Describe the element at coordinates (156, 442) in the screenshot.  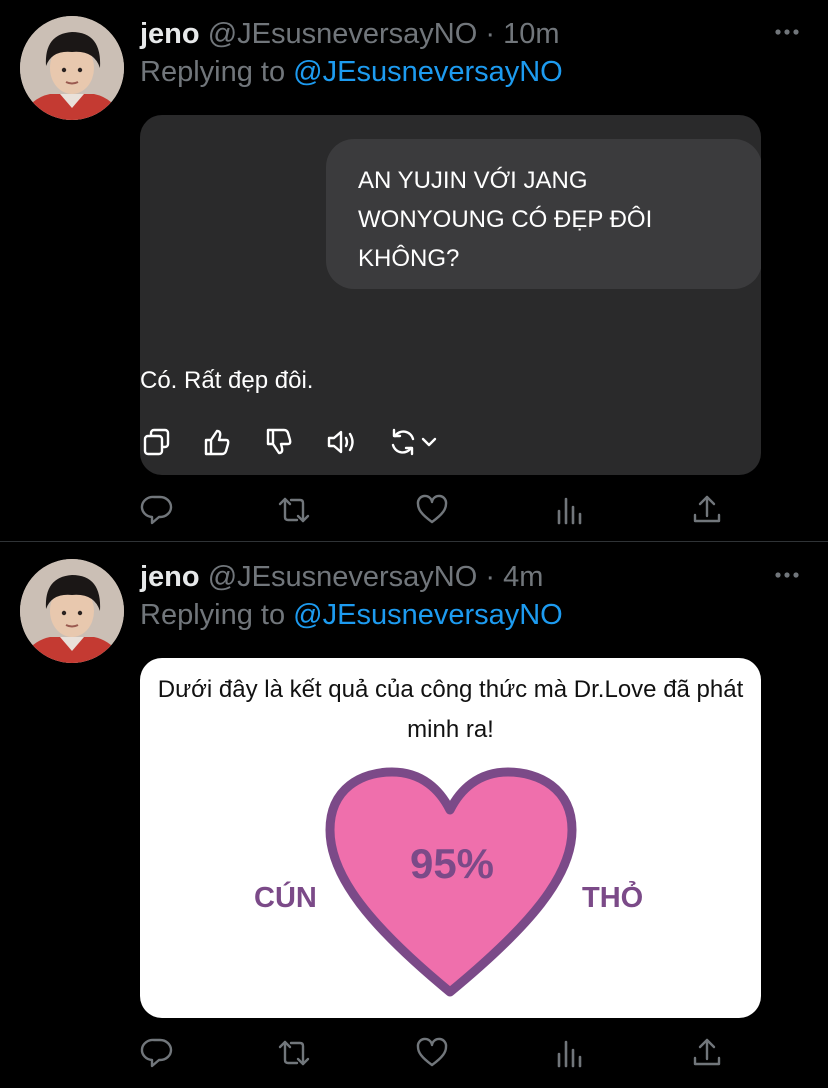
I see `copy-icon` at that location.